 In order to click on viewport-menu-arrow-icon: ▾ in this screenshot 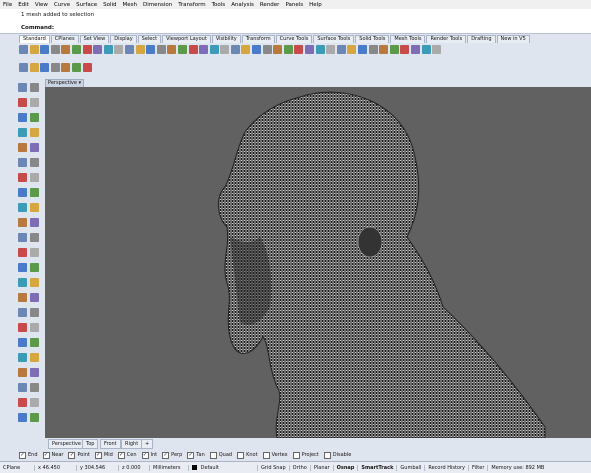, I will do `click(80, 83)`.